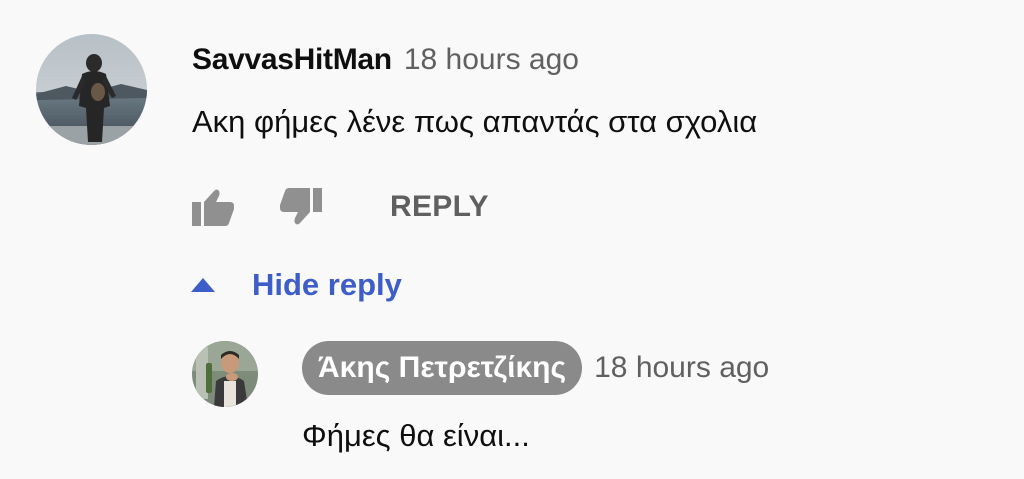  What do you see at coordinates (681, 368) in the screenshot?
I see `reply-timestamp: 18 hours ago` at bounding box center [681, 368].